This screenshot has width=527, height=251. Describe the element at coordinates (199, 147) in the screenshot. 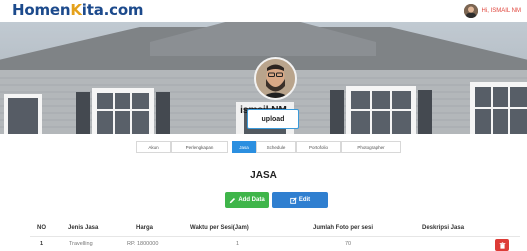

I see `tab-perlengkapan: Perlengkapan` at that location.